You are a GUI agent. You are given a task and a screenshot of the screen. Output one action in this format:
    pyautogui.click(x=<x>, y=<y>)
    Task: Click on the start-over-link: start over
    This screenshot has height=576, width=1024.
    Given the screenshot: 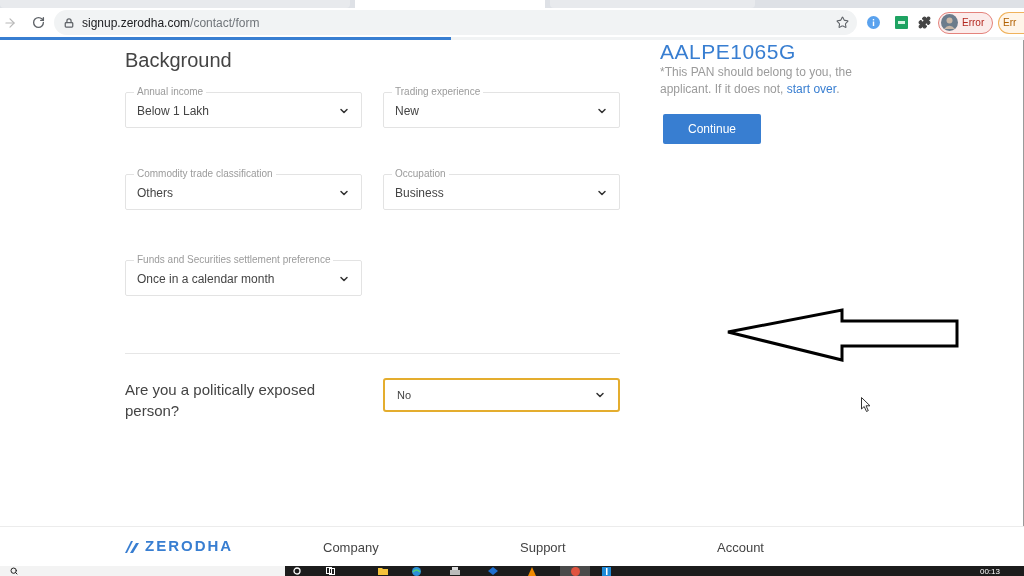 What is the action you would take?
    pyautogui.click(x=811, y=89)
    